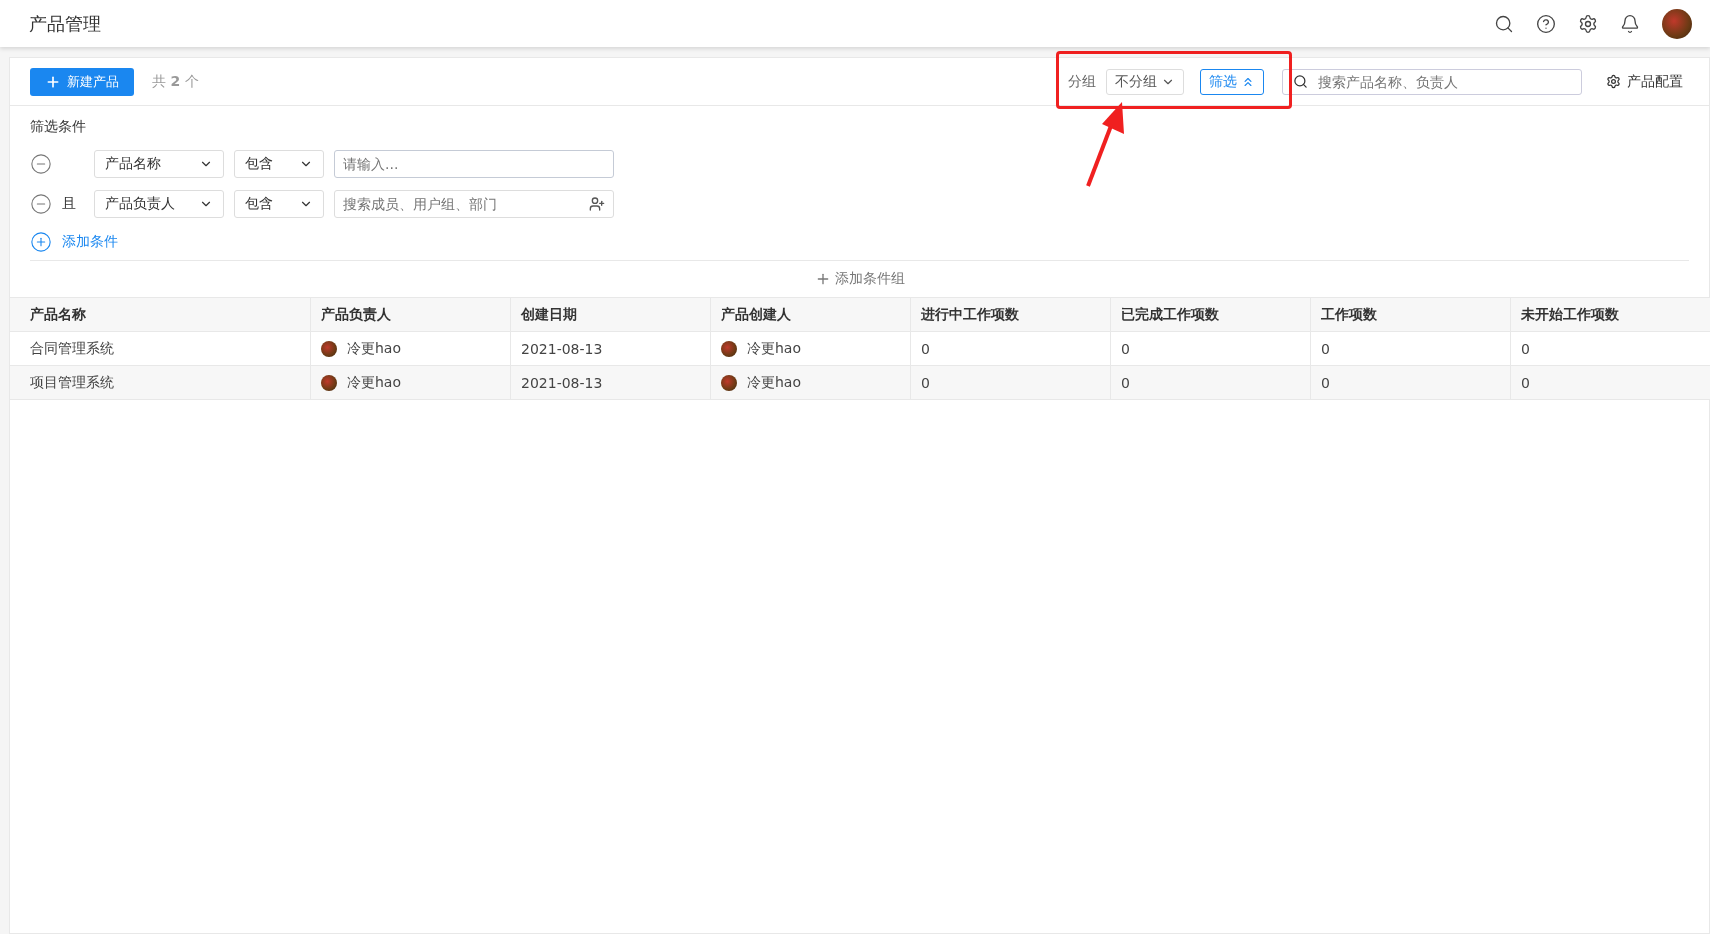 The image size is (1710, 934). What do you see at coordinates (160, 383) in the screenshot?
I see `table-cell: 项目管理系统` at bounding box center [160, 383].